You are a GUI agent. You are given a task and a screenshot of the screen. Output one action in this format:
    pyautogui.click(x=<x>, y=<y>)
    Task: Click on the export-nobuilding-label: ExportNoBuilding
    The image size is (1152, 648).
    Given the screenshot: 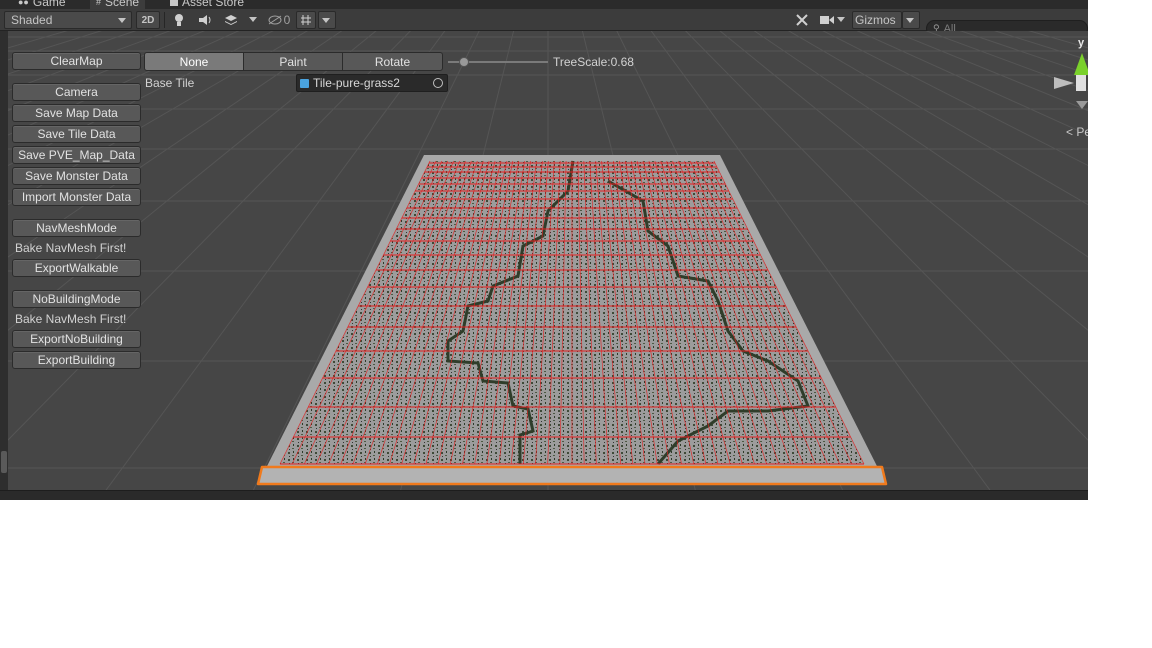 What is the action you would take?
    pyautogui.click(x=76, y=339)
    